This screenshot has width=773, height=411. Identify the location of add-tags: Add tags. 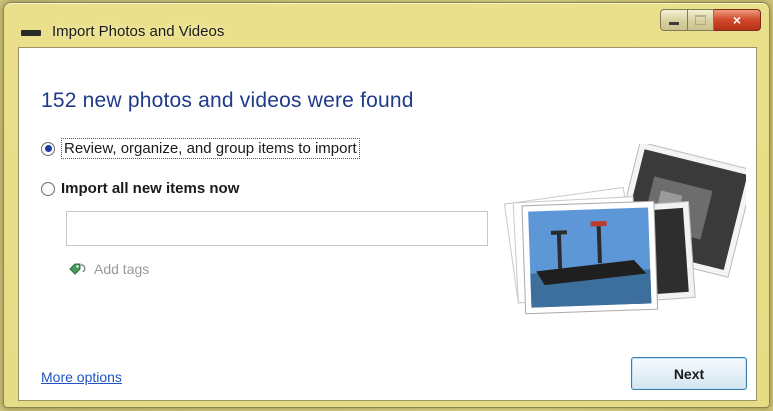
(108, 269).